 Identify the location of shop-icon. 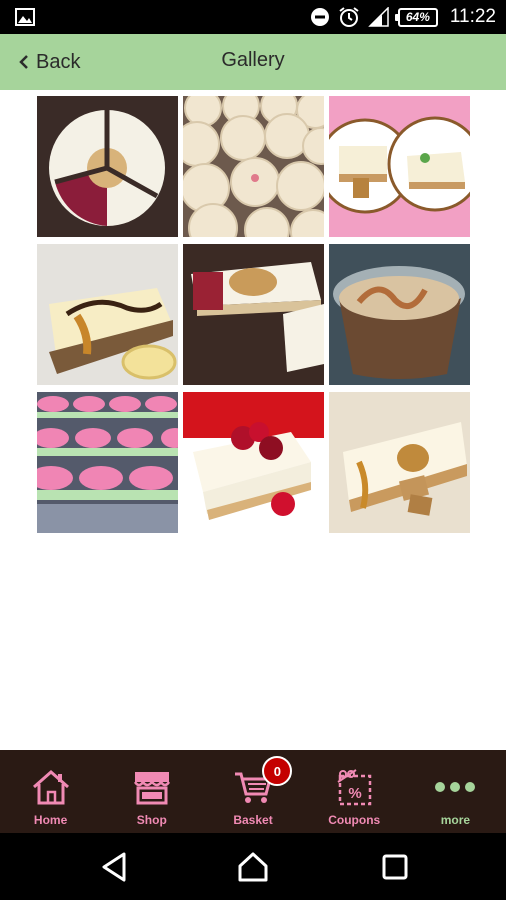
(152, 787).